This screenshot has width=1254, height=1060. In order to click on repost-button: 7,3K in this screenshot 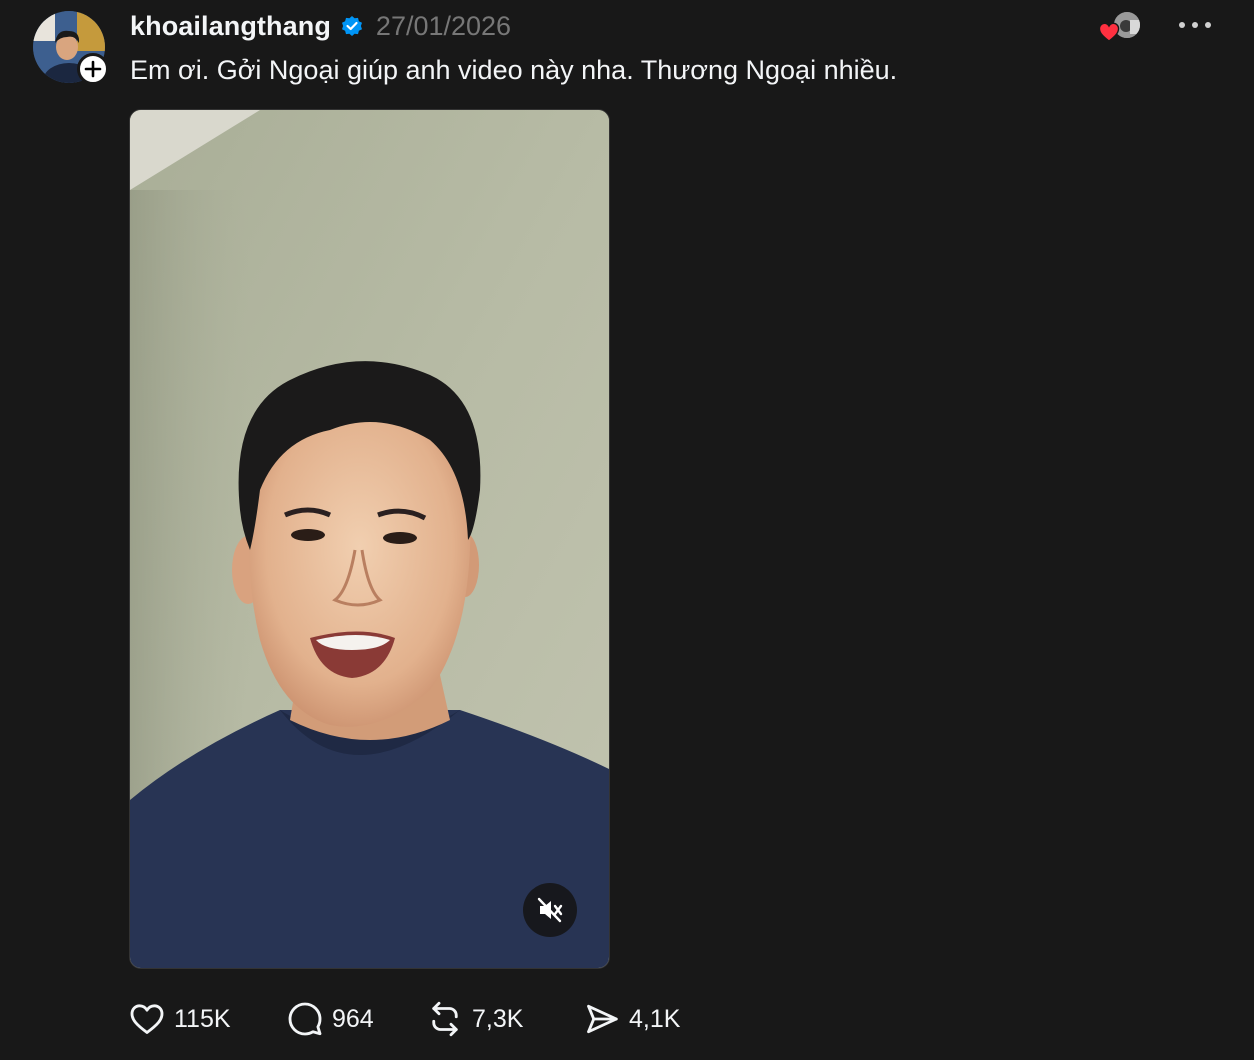, I will do `click(504, 1019)`.